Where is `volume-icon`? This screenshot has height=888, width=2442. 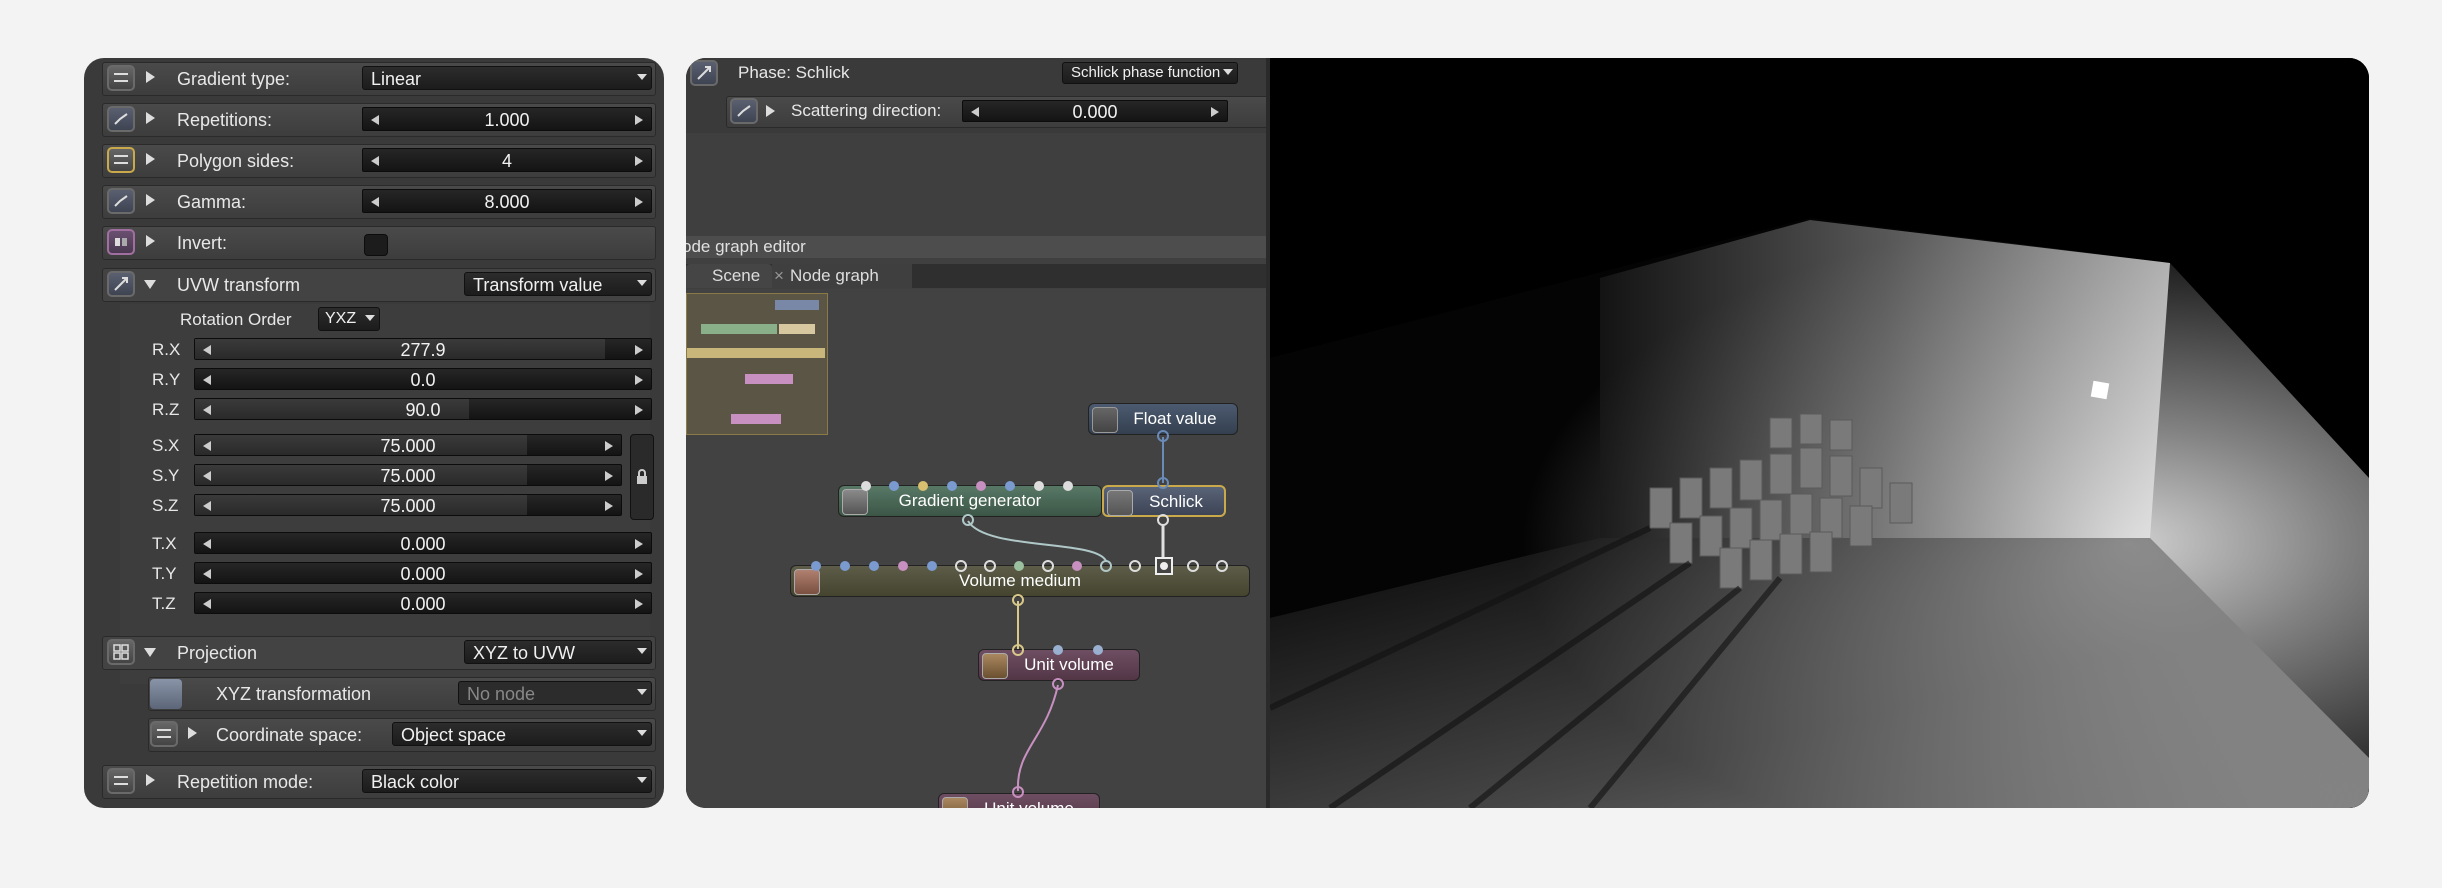 volume-icon is located at coordinates (955, 802).